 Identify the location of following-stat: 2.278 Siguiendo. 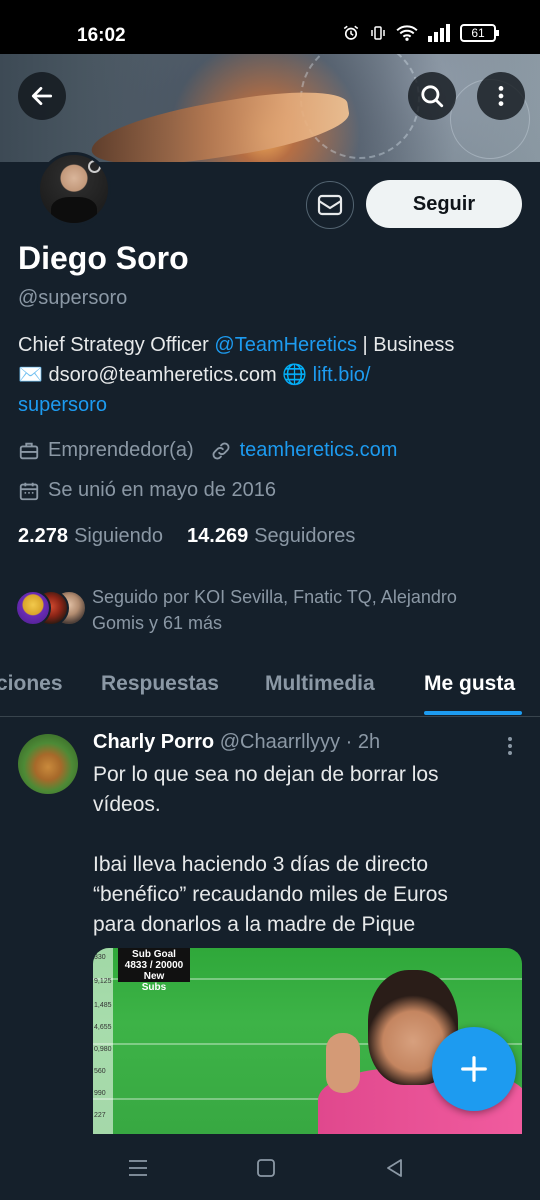
(90, 536).